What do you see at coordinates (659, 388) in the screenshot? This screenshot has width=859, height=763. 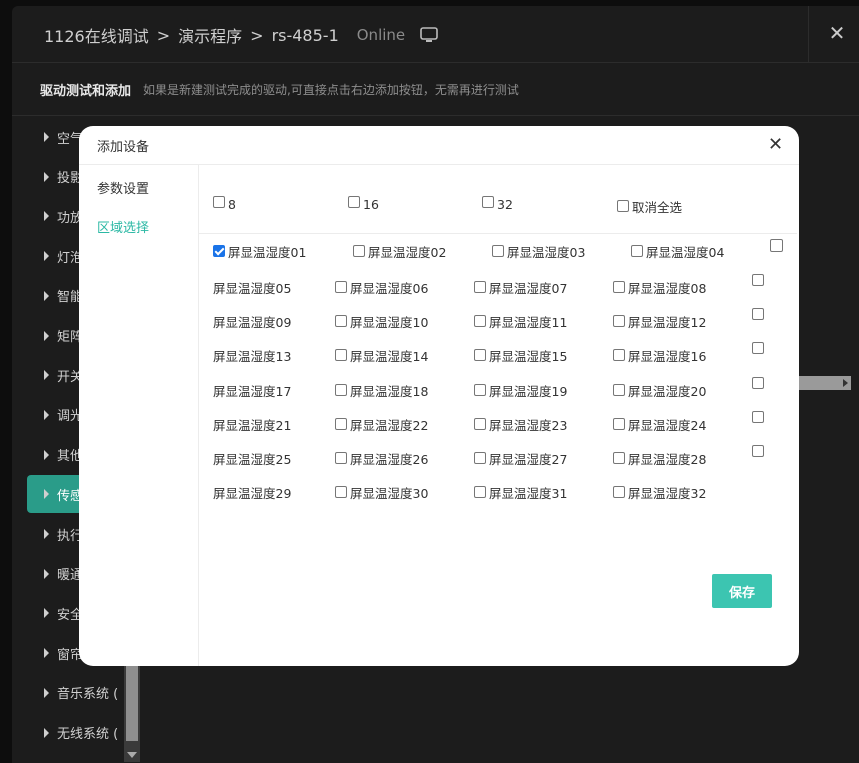 I see `device-checkbox: 屏显温湿度20` at bounding box center [659, 388].